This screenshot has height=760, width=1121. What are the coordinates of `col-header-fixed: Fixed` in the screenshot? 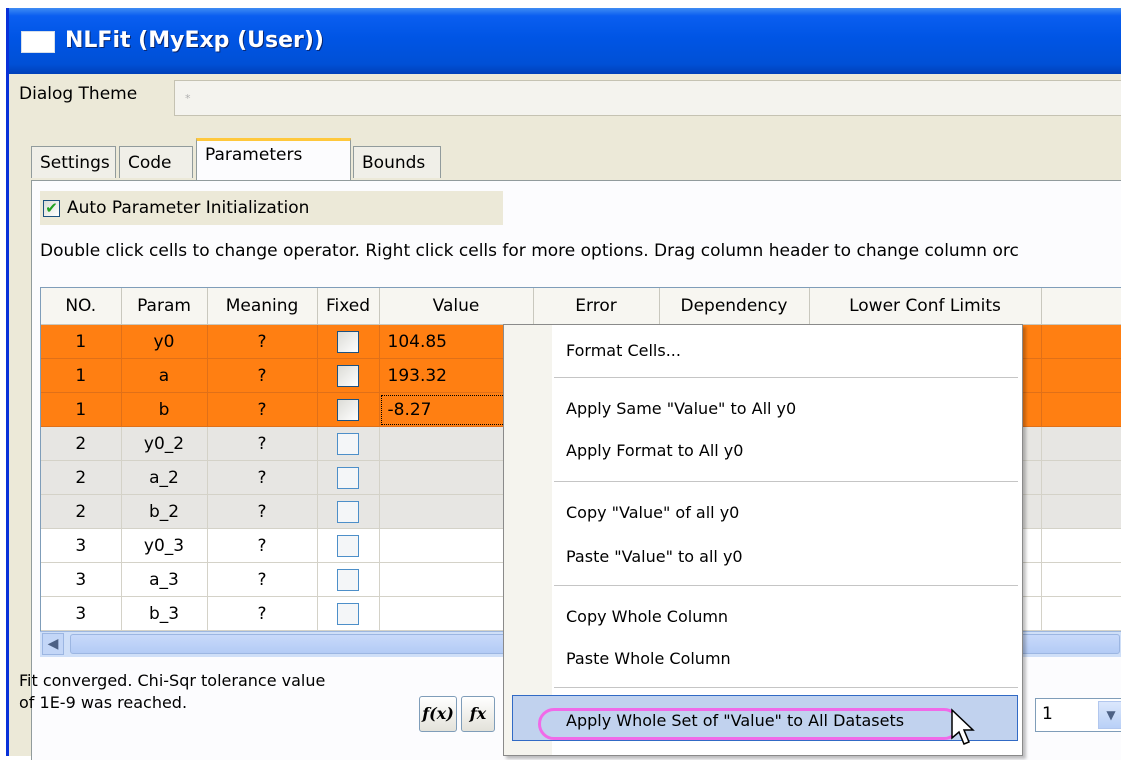 It's located at (348, 306).